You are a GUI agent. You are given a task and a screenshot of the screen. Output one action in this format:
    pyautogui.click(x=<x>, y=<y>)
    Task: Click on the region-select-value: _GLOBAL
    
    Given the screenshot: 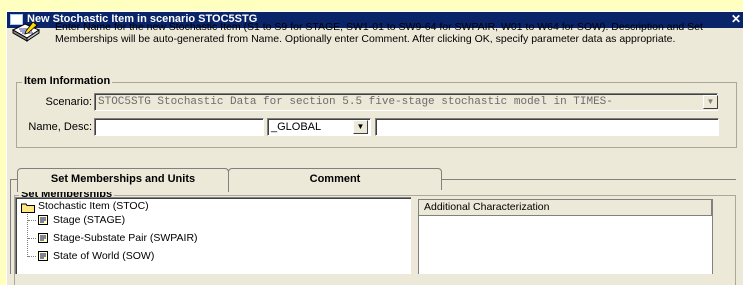 What is the action you would take?
    pyautogui.click(x=296, y=127)
    